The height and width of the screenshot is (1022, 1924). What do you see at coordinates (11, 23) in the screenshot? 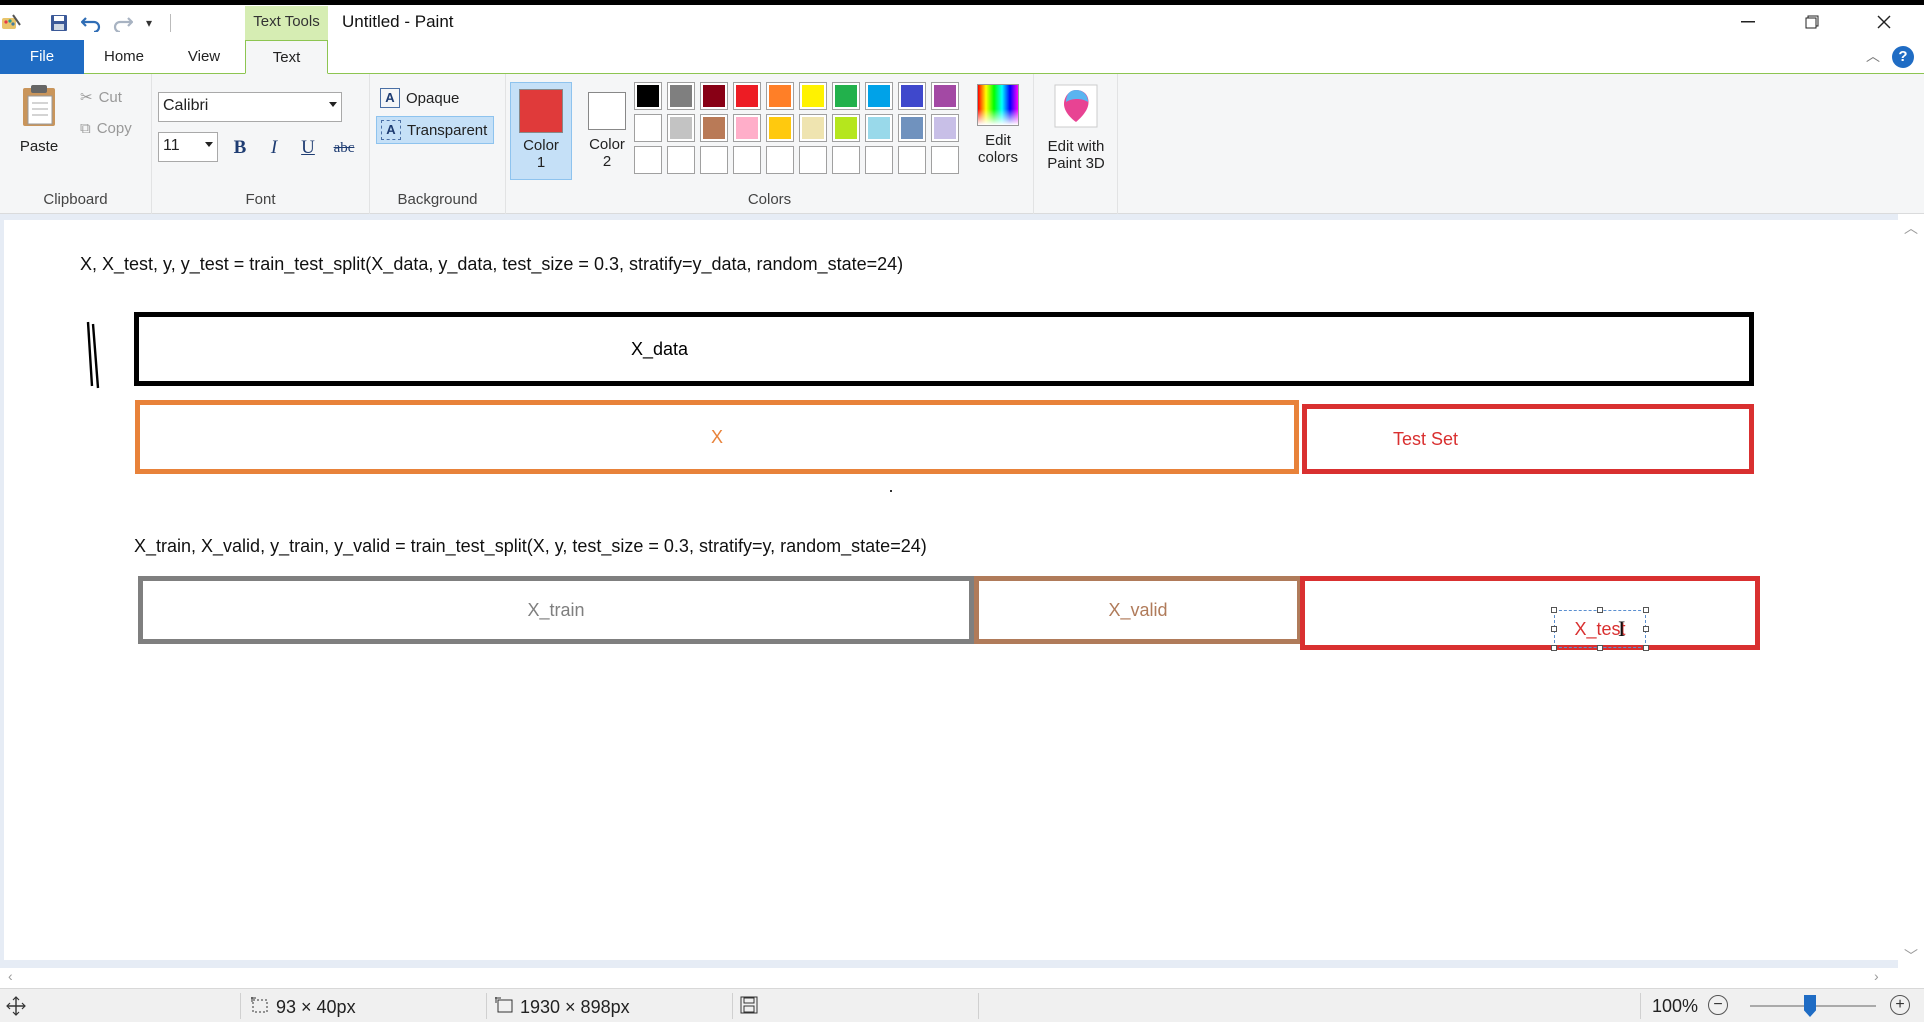
I see `paint-app-icon` at bounding box center [11, 23].